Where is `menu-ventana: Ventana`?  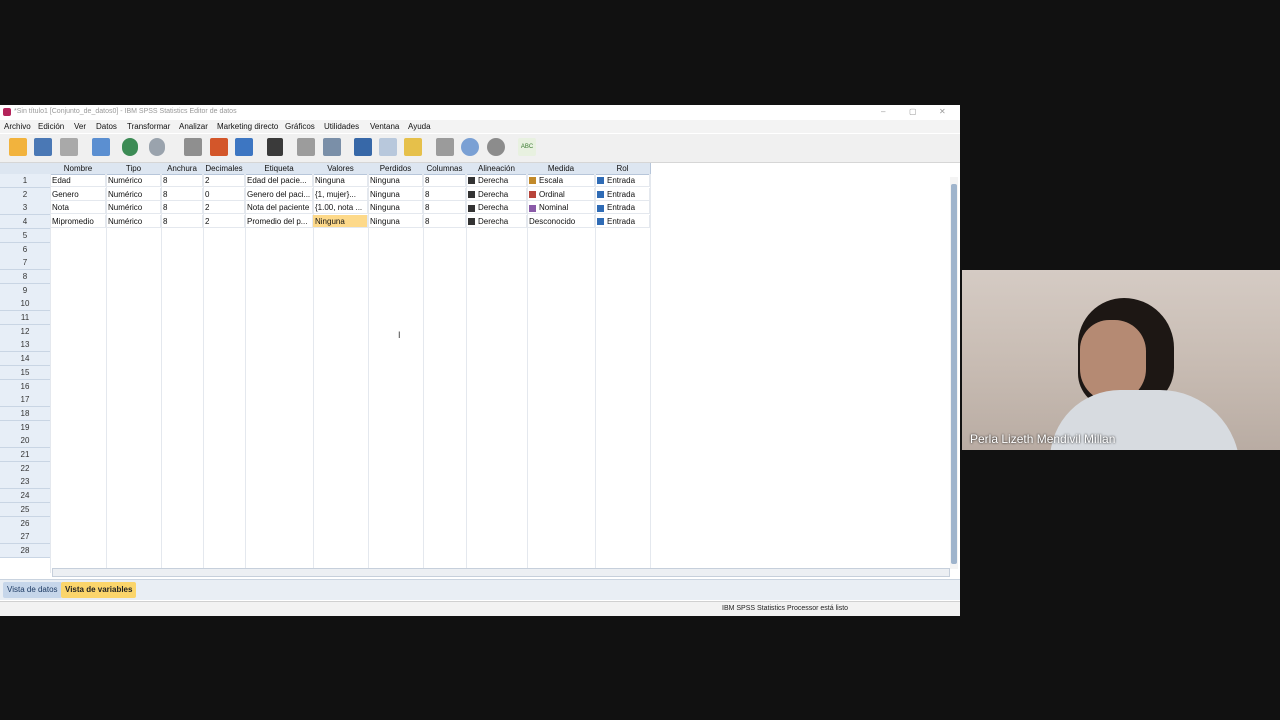
menu-ventana: Ventana is located at coordinates (384, 126).